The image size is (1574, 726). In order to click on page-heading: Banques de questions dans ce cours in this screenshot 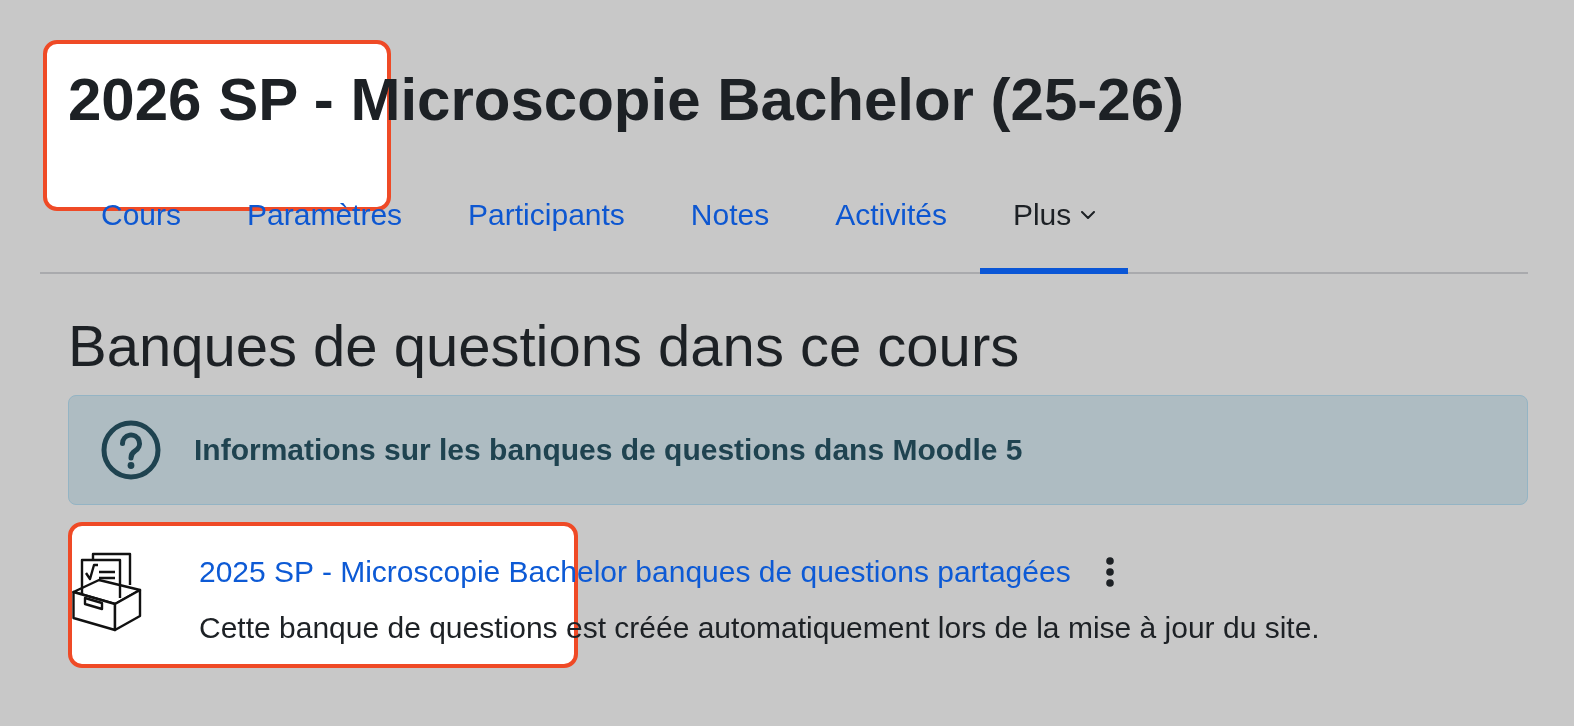, I will do `click(544, 346)`.